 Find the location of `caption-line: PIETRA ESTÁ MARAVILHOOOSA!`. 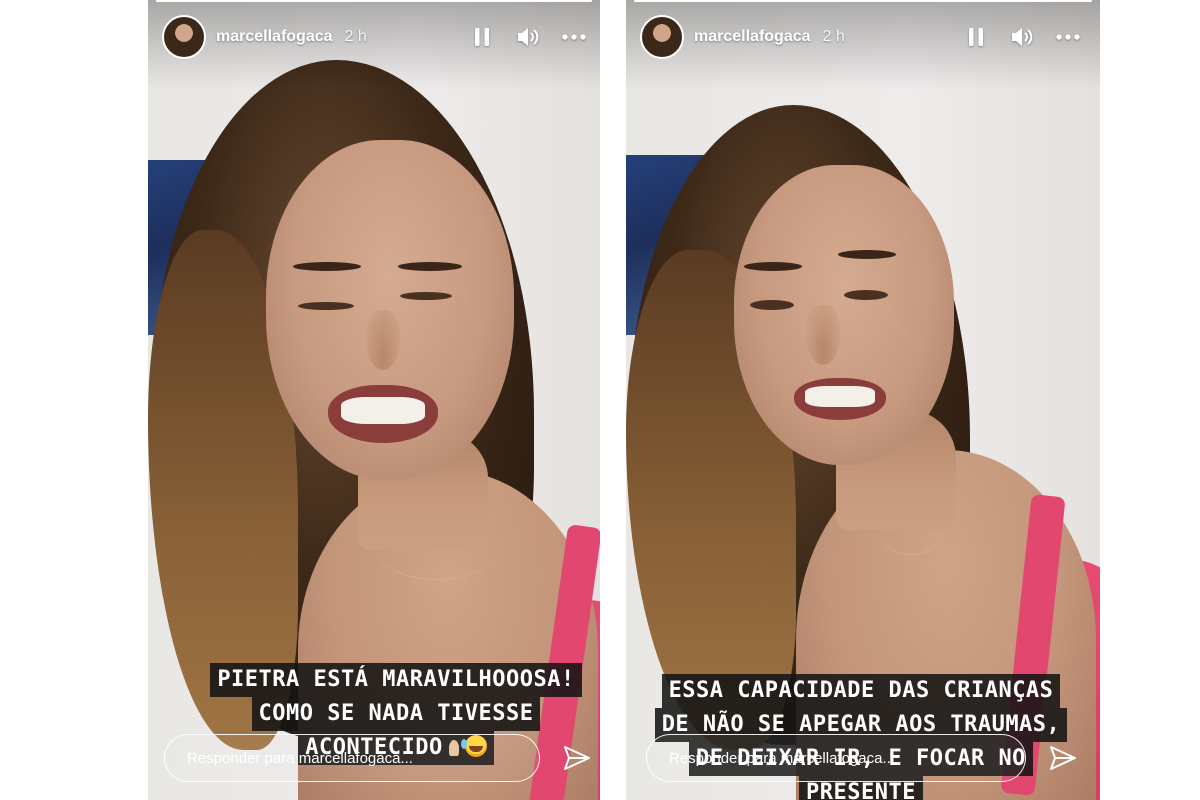

caption-line: PIETRA ESTÁ MARAVILHOOOSA! is located at coordinates (396, 680).